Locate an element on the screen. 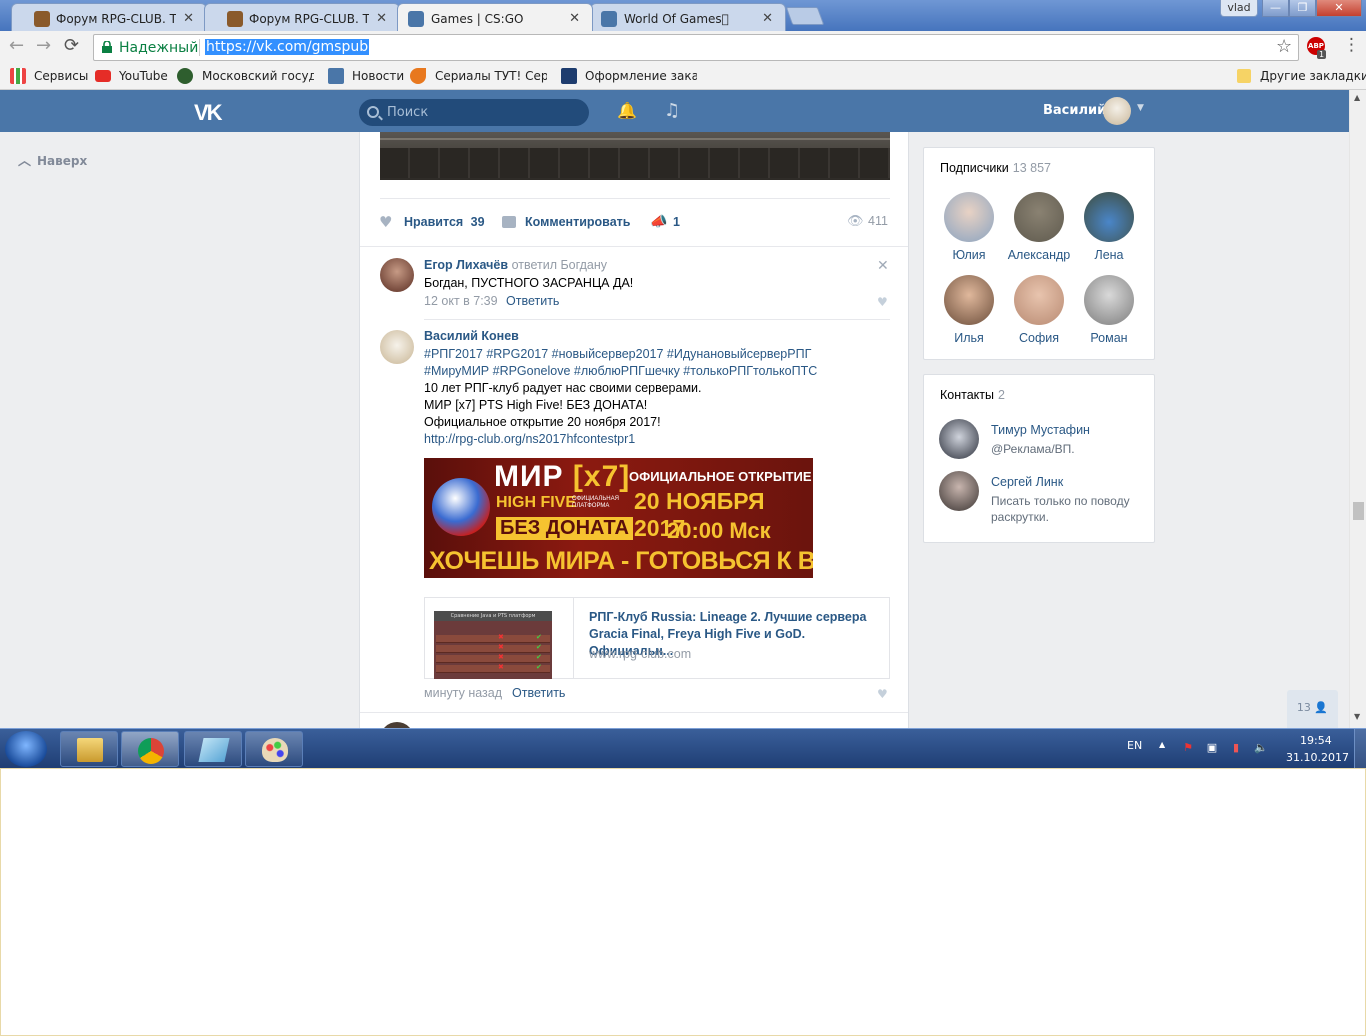 Image resolution: width=1366 pixels, height=1036 pixels. subscriber-item: Илья is located at coordinates (969, 310).